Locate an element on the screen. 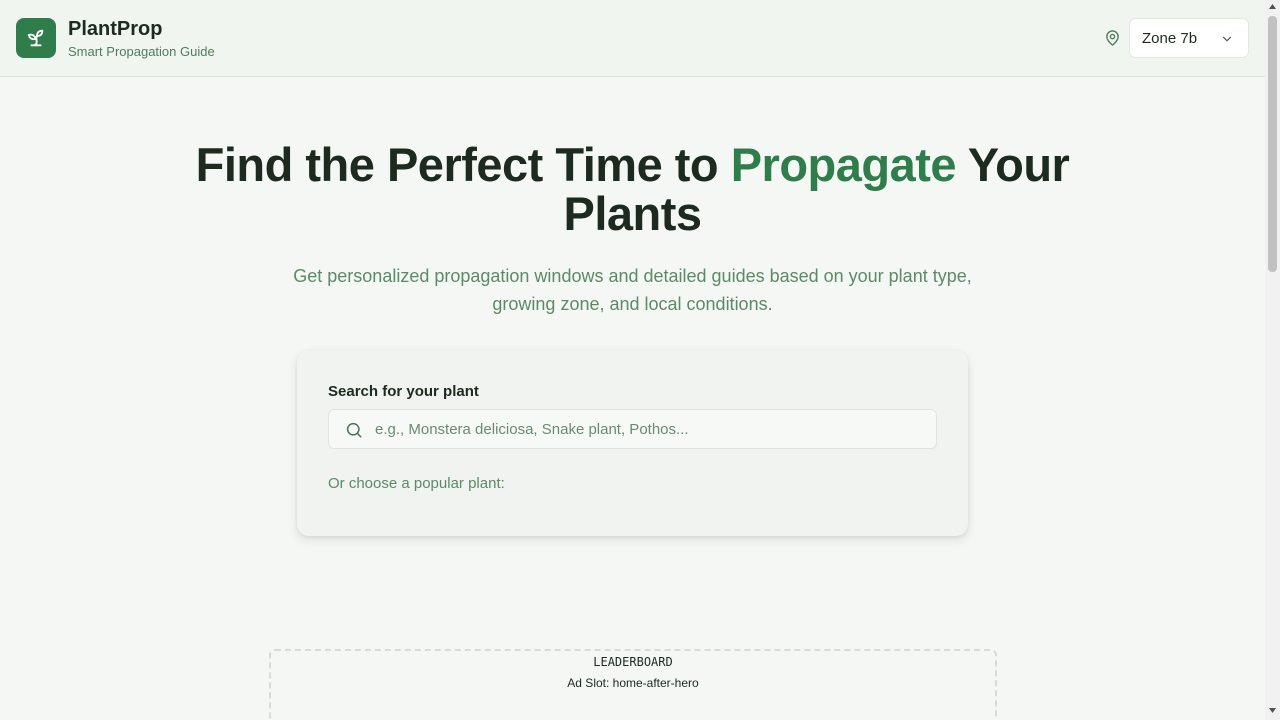  chevron-down-icon is located at coordinates (1227, 39).